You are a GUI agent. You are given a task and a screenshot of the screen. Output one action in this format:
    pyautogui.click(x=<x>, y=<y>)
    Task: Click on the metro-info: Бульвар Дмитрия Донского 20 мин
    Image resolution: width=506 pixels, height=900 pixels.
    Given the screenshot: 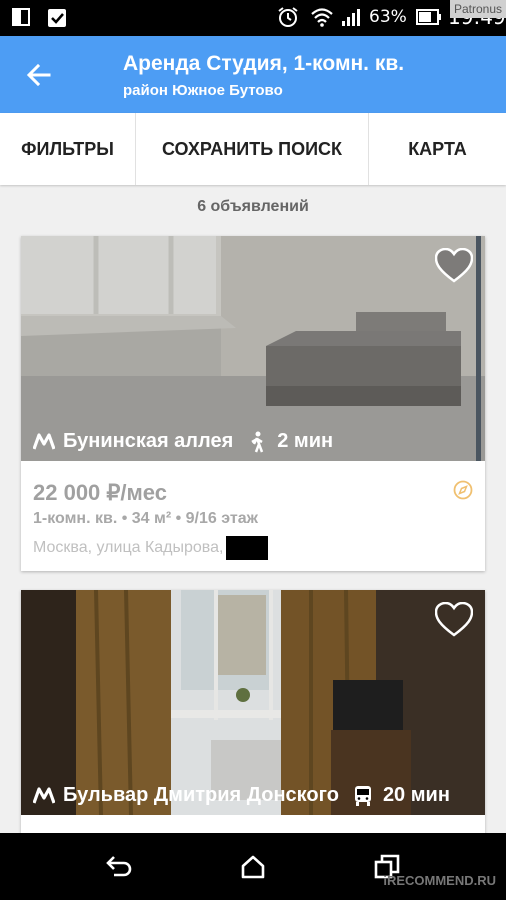 What is the action you would take?
    pyautogui.click(x=241, y=795)
    